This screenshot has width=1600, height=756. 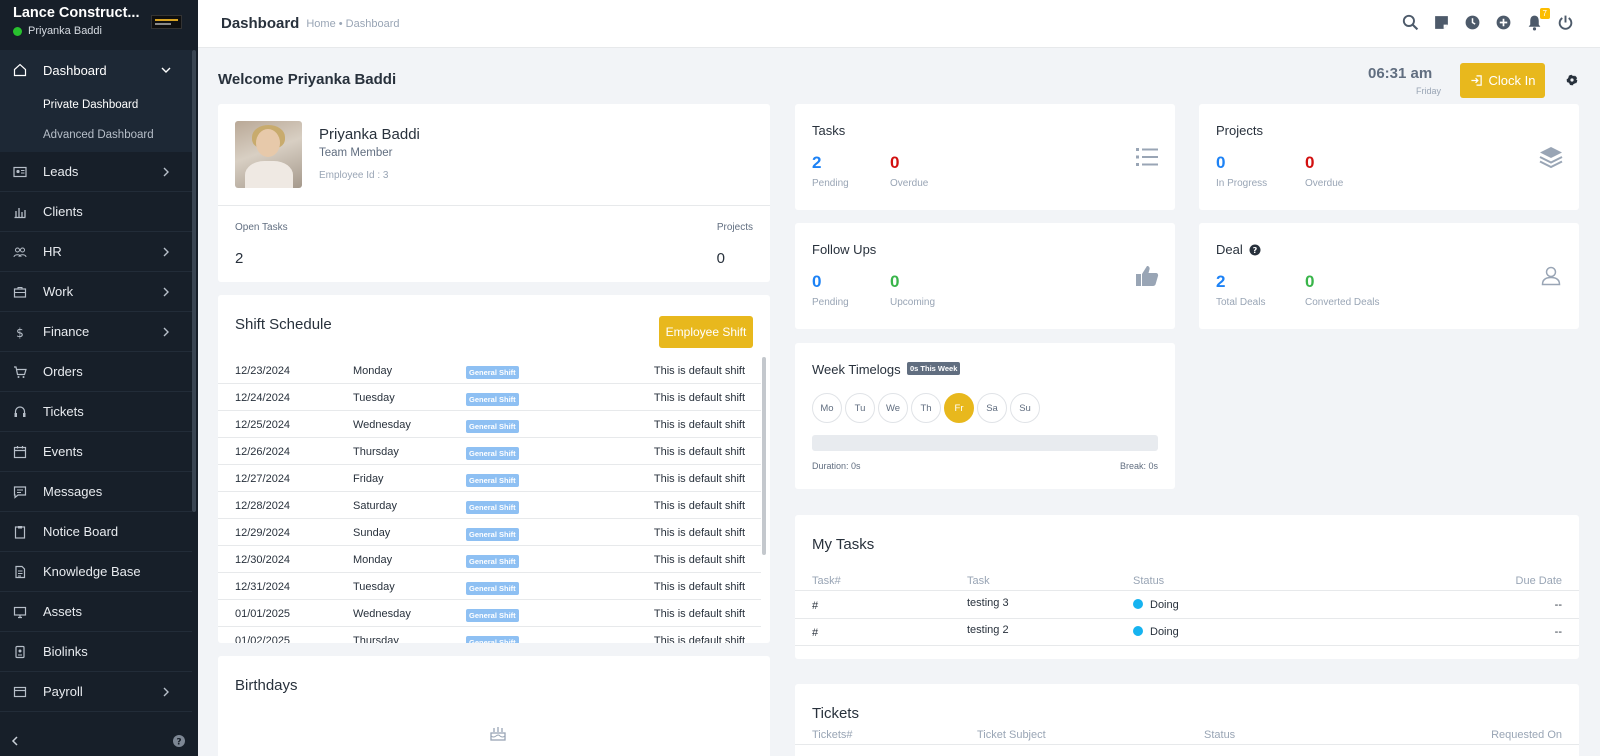 What do you see at coordinates (263, 614) in the screenshot?
I see `shift-date: 01/01/2025` at bounding box center [263, 614].